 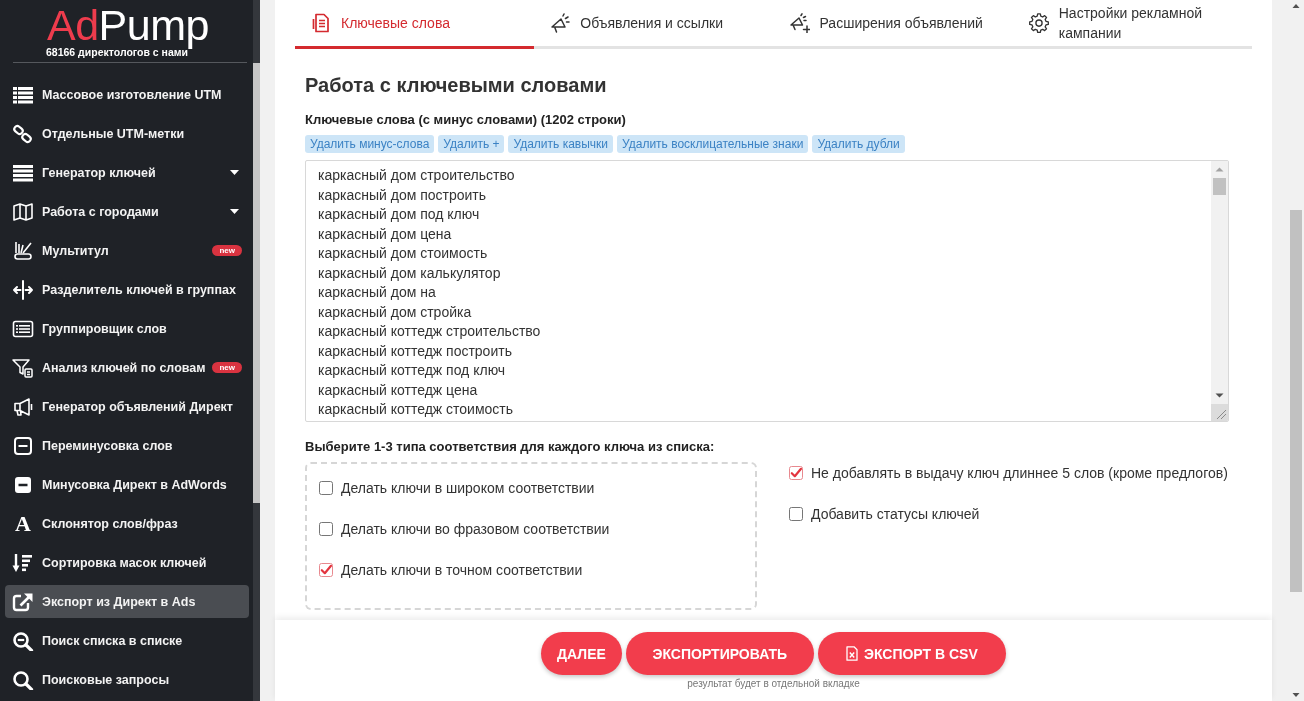 I want to click on search-icon, so click(x=23, y=679).